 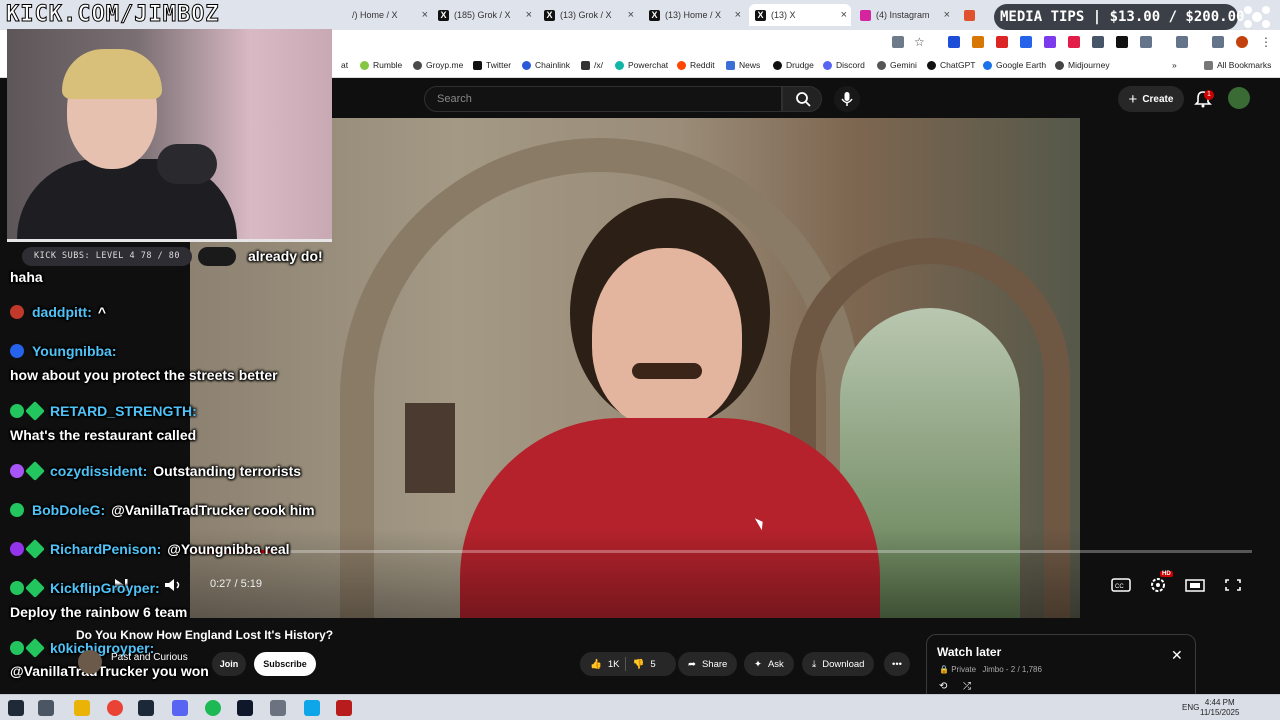 I want to click on subscribe-button: Subscribe, so click(x=285, y=664).